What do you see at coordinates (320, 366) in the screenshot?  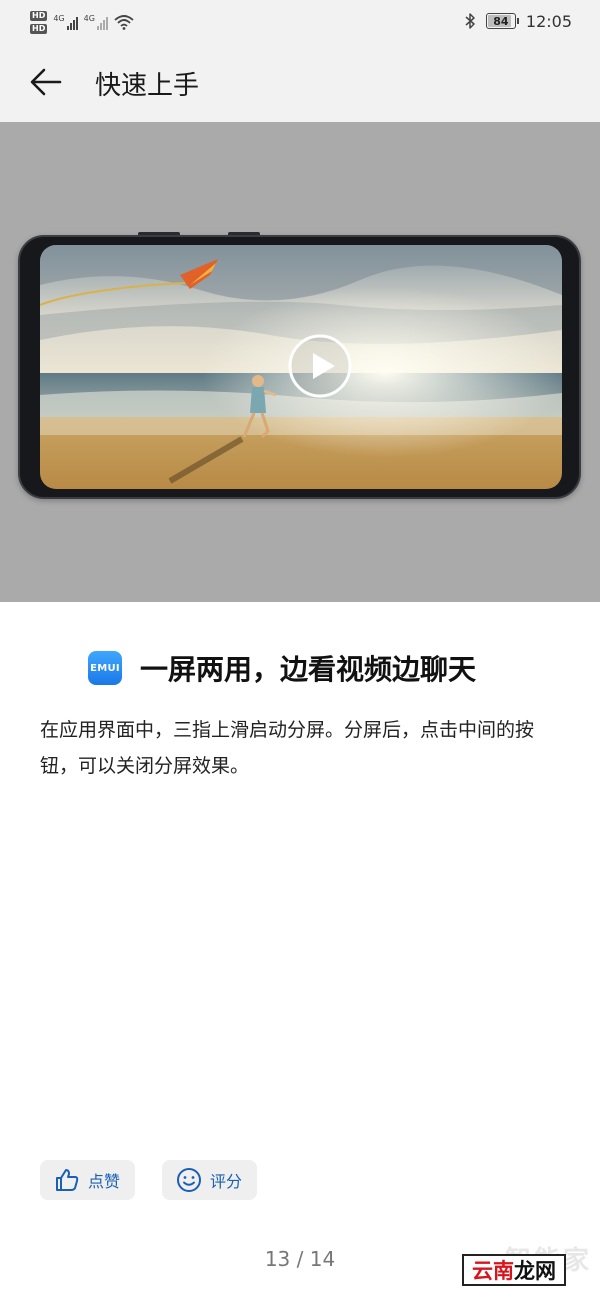 I see `play-icon` at bounding box center [320, 366].